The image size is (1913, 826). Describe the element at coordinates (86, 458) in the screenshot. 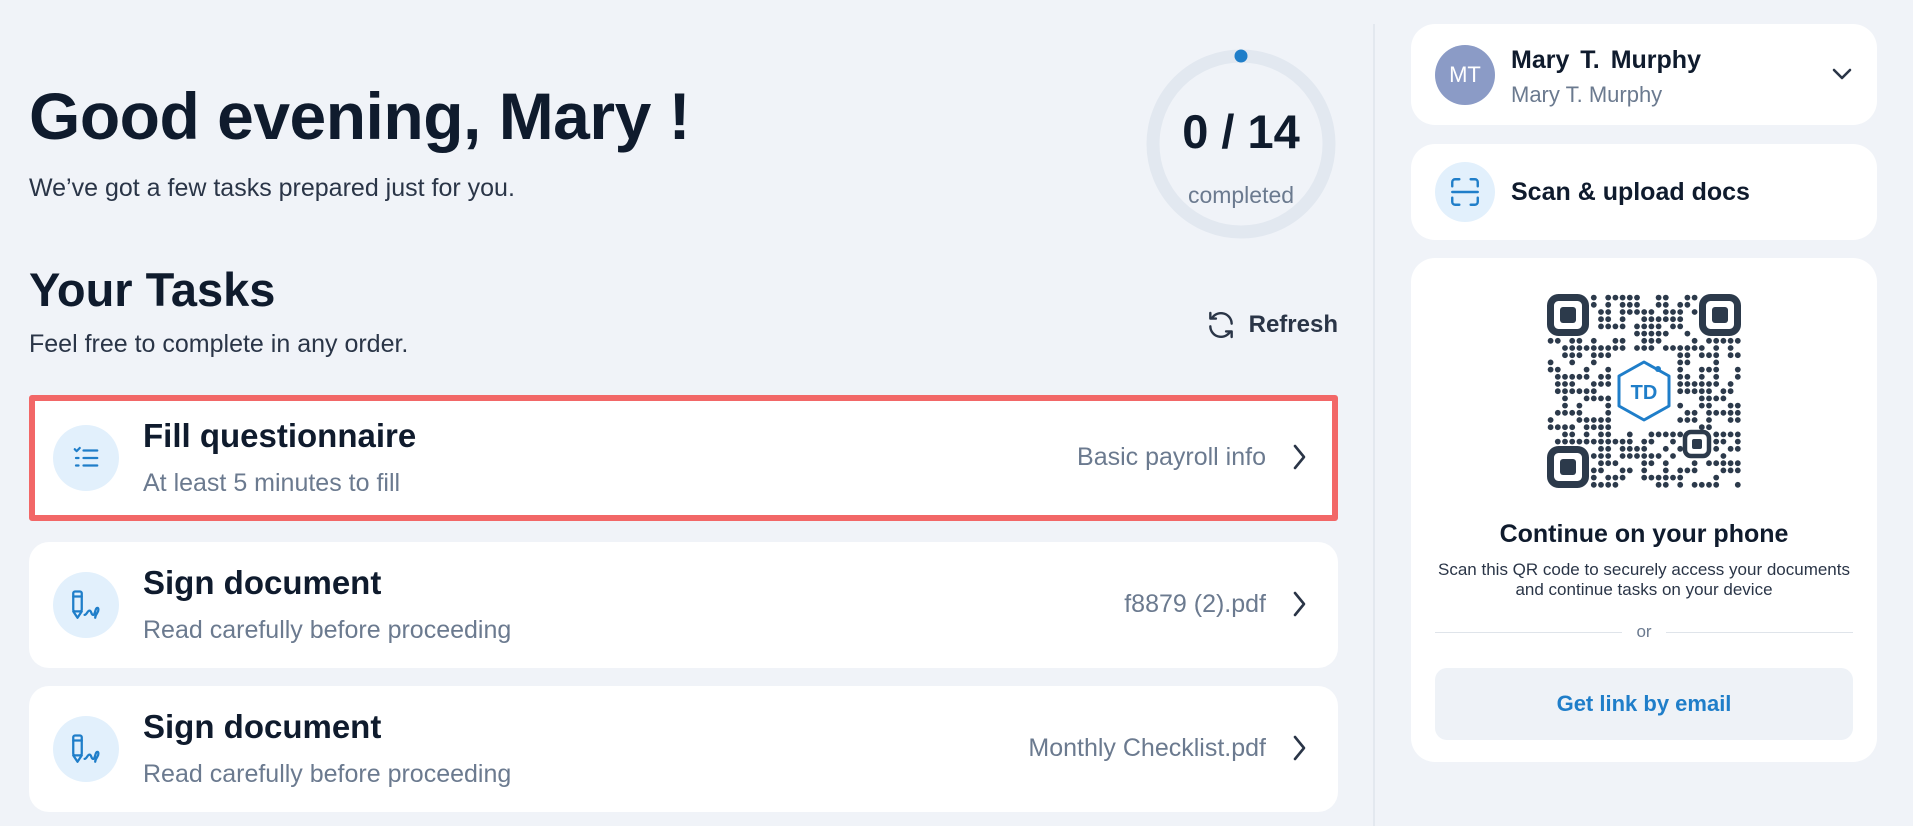

I see `checklist-icon` at that location.